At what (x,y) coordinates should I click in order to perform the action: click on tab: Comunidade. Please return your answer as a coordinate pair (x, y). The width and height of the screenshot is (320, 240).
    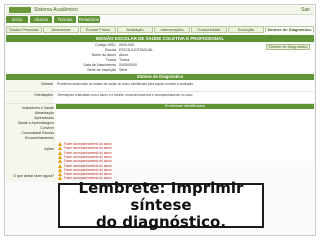
    Looking at the image, I should click on (209, 29).